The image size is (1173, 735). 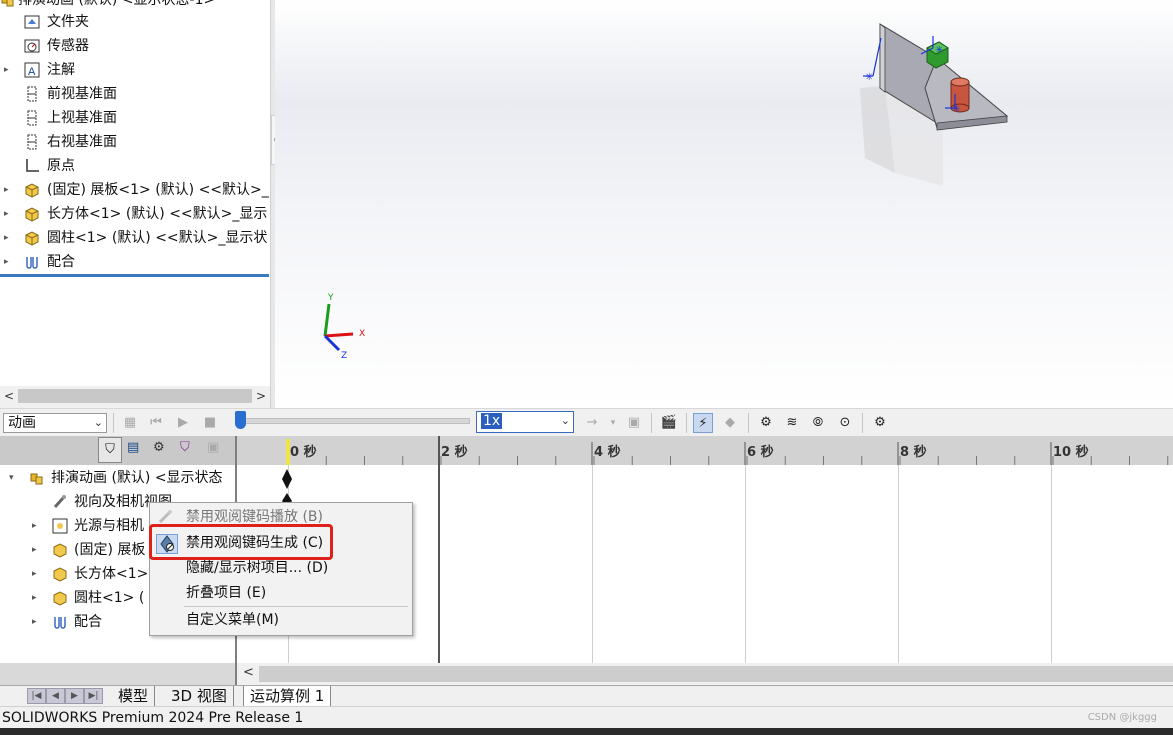 I want to click on prev-tab-icon: ◀, so click(x=55, y=696).